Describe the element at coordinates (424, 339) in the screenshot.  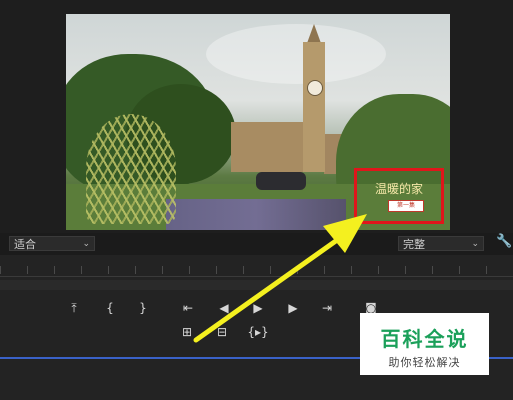
I see `watermark-title: 百科全说` at that location.